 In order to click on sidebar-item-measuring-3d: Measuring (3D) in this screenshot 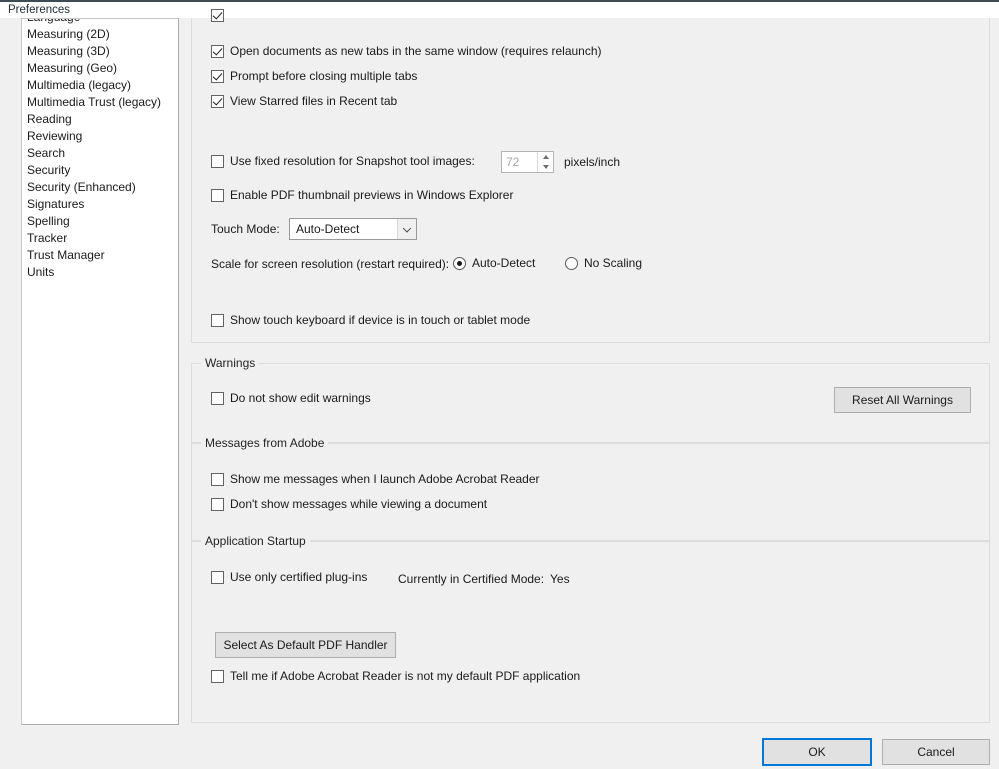, I will do `click(100, 51)`.